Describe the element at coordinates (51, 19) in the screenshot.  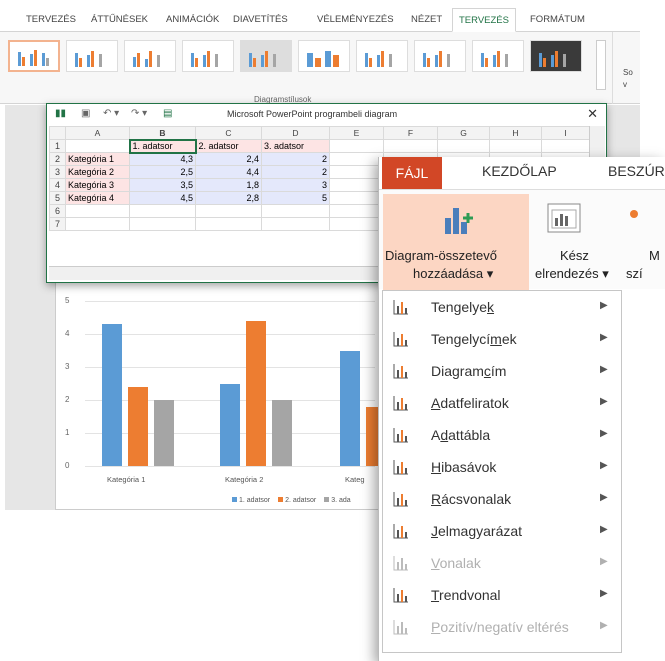
I see `tab-design: TERVEZÉS` at that location.